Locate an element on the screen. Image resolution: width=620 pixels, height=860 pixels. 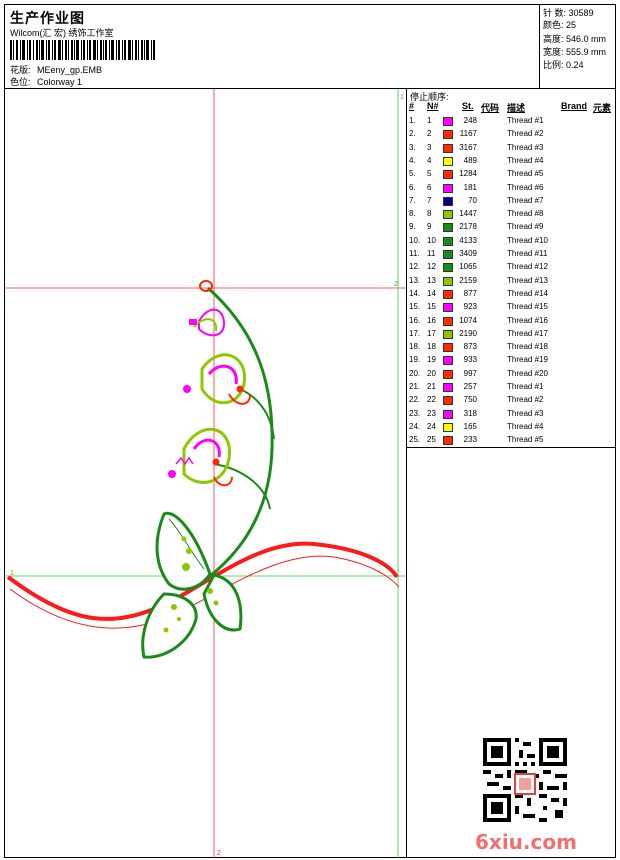
table-row: 13. 13 2159 Thread #13 is located at coordinates (511, 281).